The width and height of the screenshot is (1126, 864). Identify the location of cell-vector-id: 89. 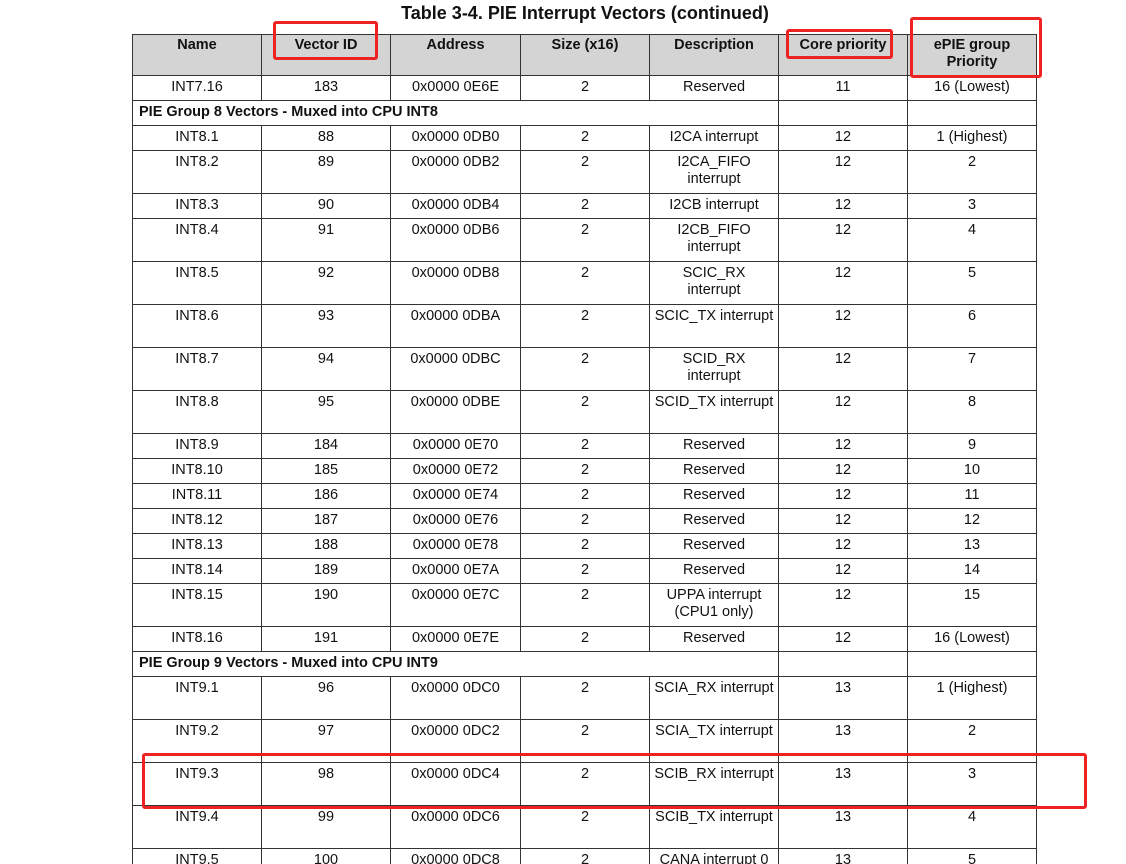
(326, 172).